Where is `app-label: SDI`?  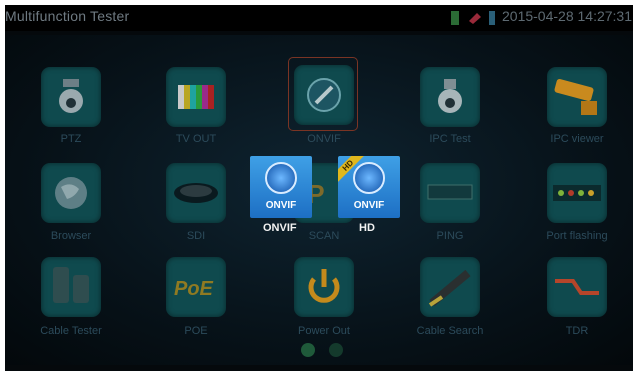
app-label: SDI is located at coordinates (196, 236).